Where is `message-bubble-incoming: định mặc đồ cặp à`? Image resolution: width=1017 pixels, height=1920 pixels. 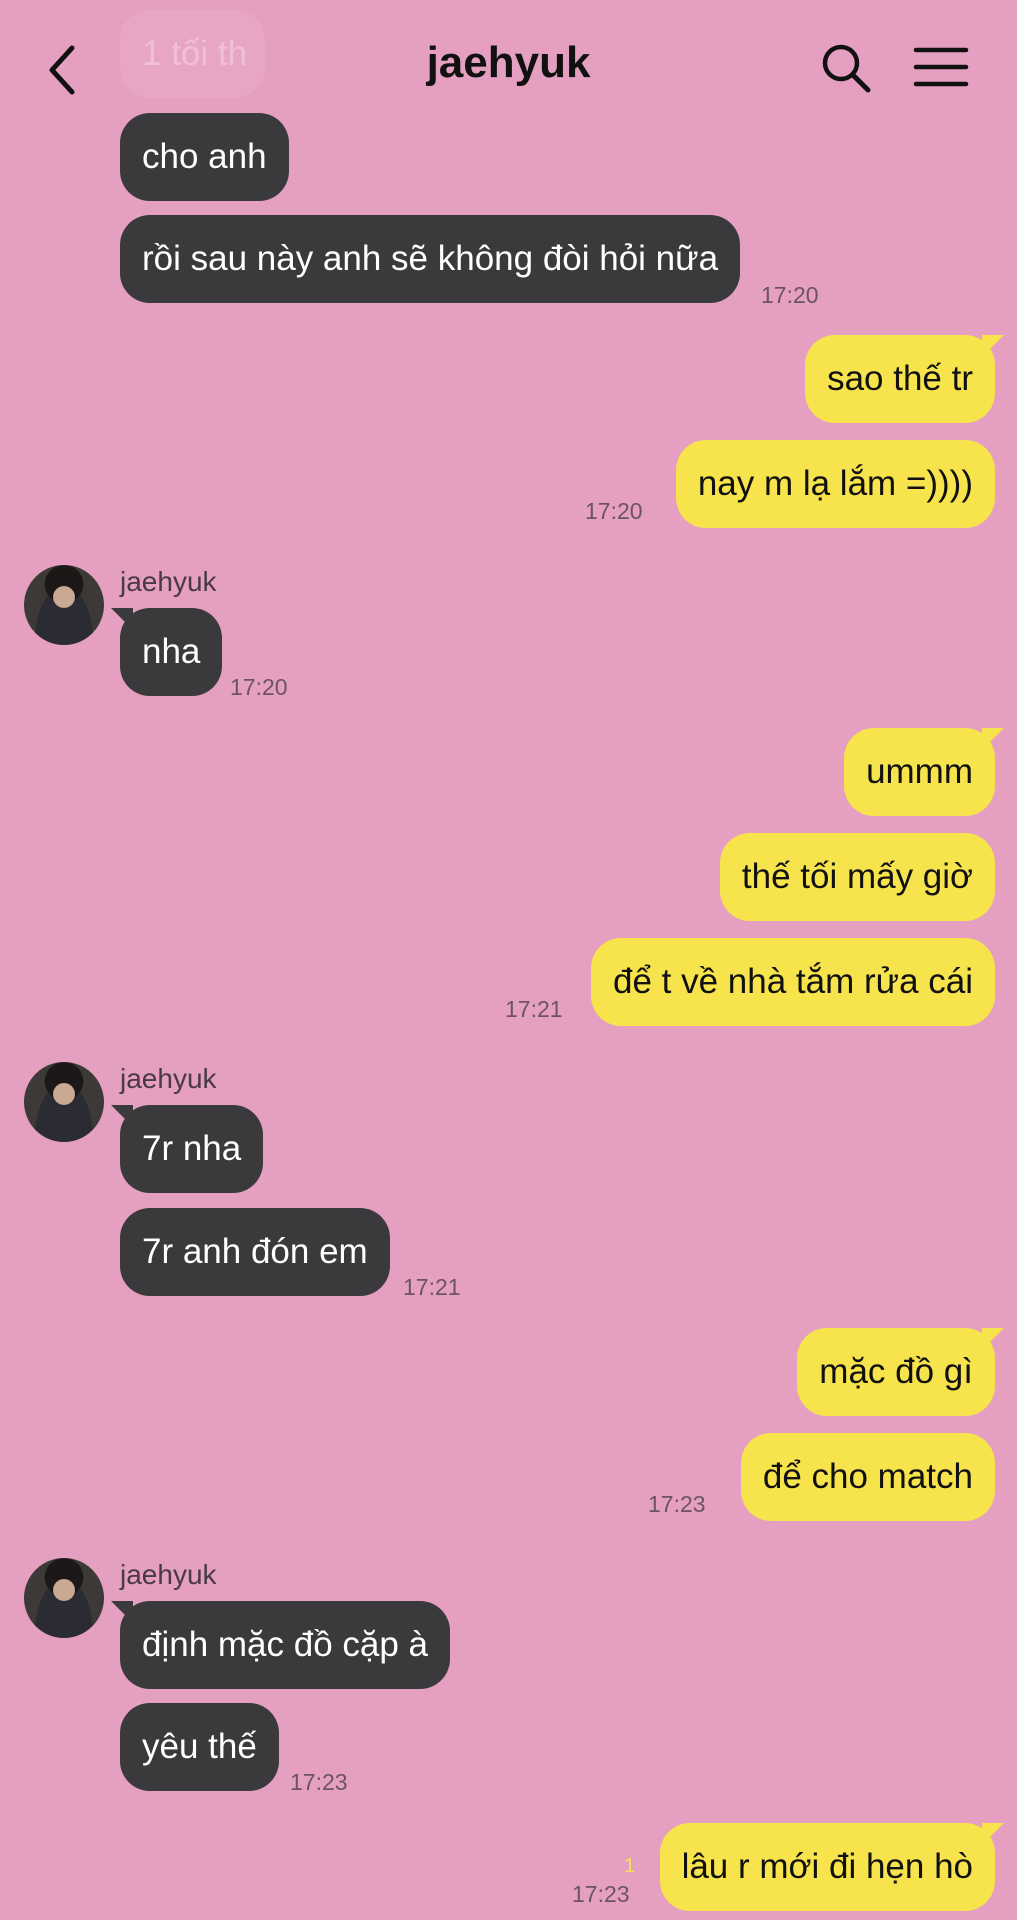
message-bubble-incoming: định mặc đồ cặp à is located at coordinates (280, 1645).